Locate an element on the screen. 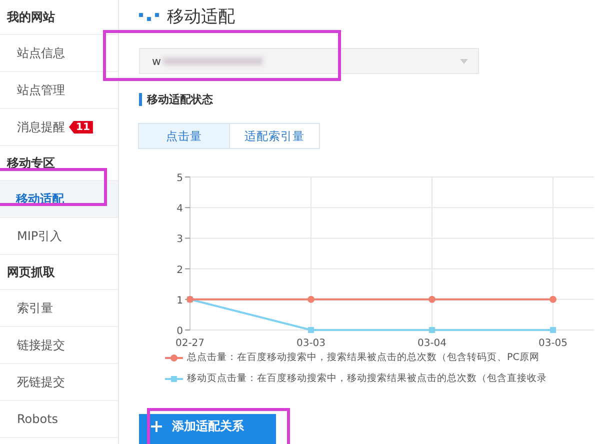 The image size is (595, 444). tab: 适配索引量 is located at coordinates (274, 136).